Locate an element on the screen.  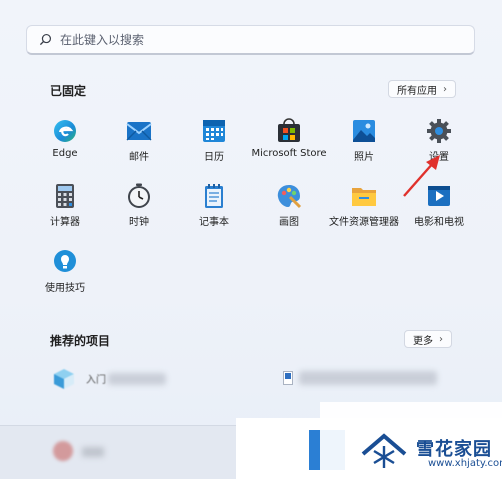
photos-icon is located at coordinates (364, 131).